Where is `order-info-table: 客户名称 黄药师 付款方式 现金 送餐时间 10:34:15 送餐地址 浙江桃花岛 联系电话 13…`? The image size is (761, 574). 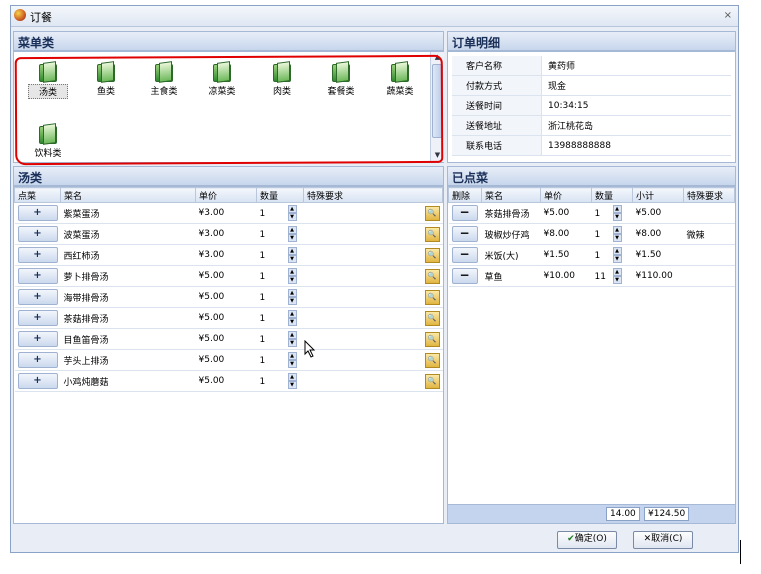
order-info-table: 客户名称 黄药师 付款方式 现金 送餐时间 10:34:15 送餐地址 浙江桃花岛 联系电话 13… is located at coordinates (591, 106).